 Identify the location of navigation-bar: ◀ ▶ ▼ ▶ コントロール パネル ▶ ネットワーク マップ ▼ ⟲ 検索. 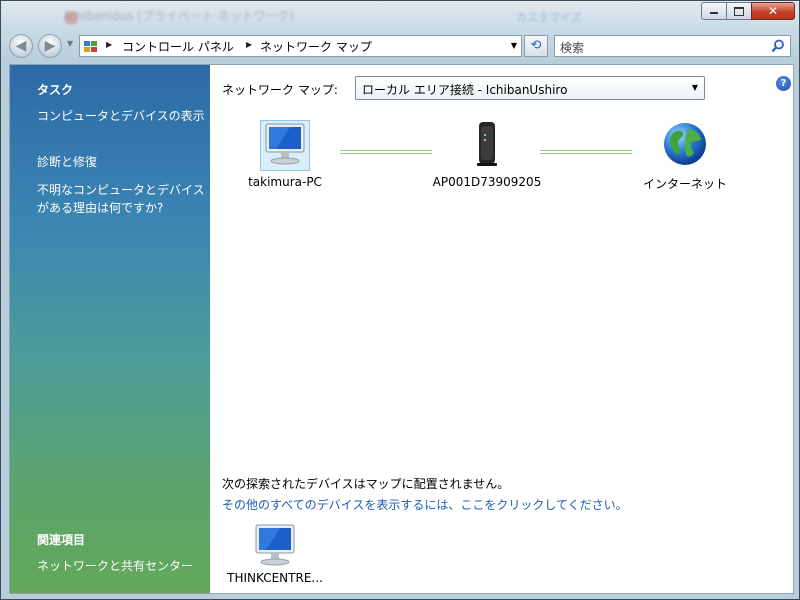
(400, 47).